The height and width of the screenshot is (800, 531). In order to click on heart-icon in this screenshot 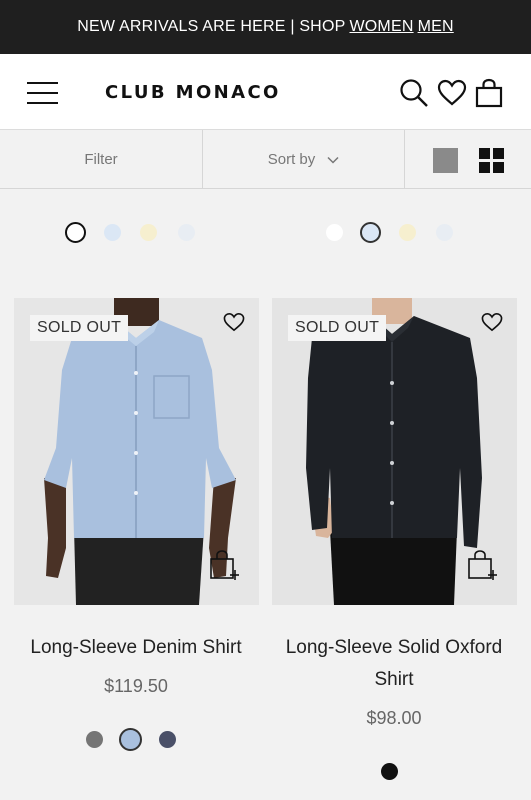, I will do `click(452, 93)`.